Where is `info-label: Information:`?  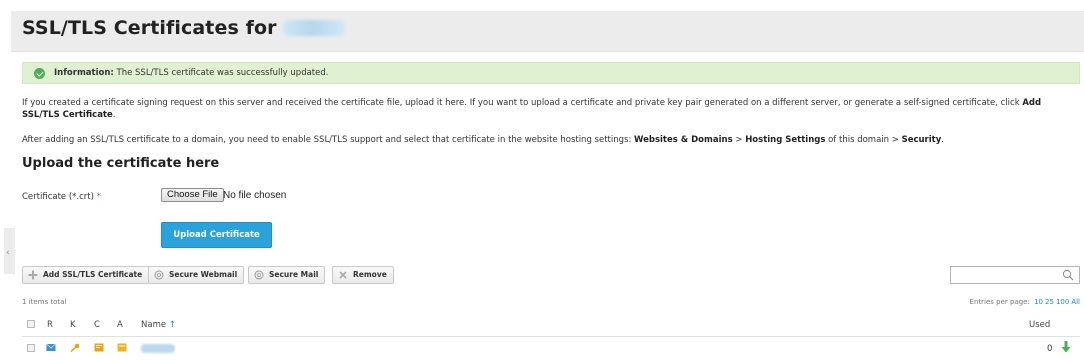 info-label: Information: is located at coordinates (84, 73).